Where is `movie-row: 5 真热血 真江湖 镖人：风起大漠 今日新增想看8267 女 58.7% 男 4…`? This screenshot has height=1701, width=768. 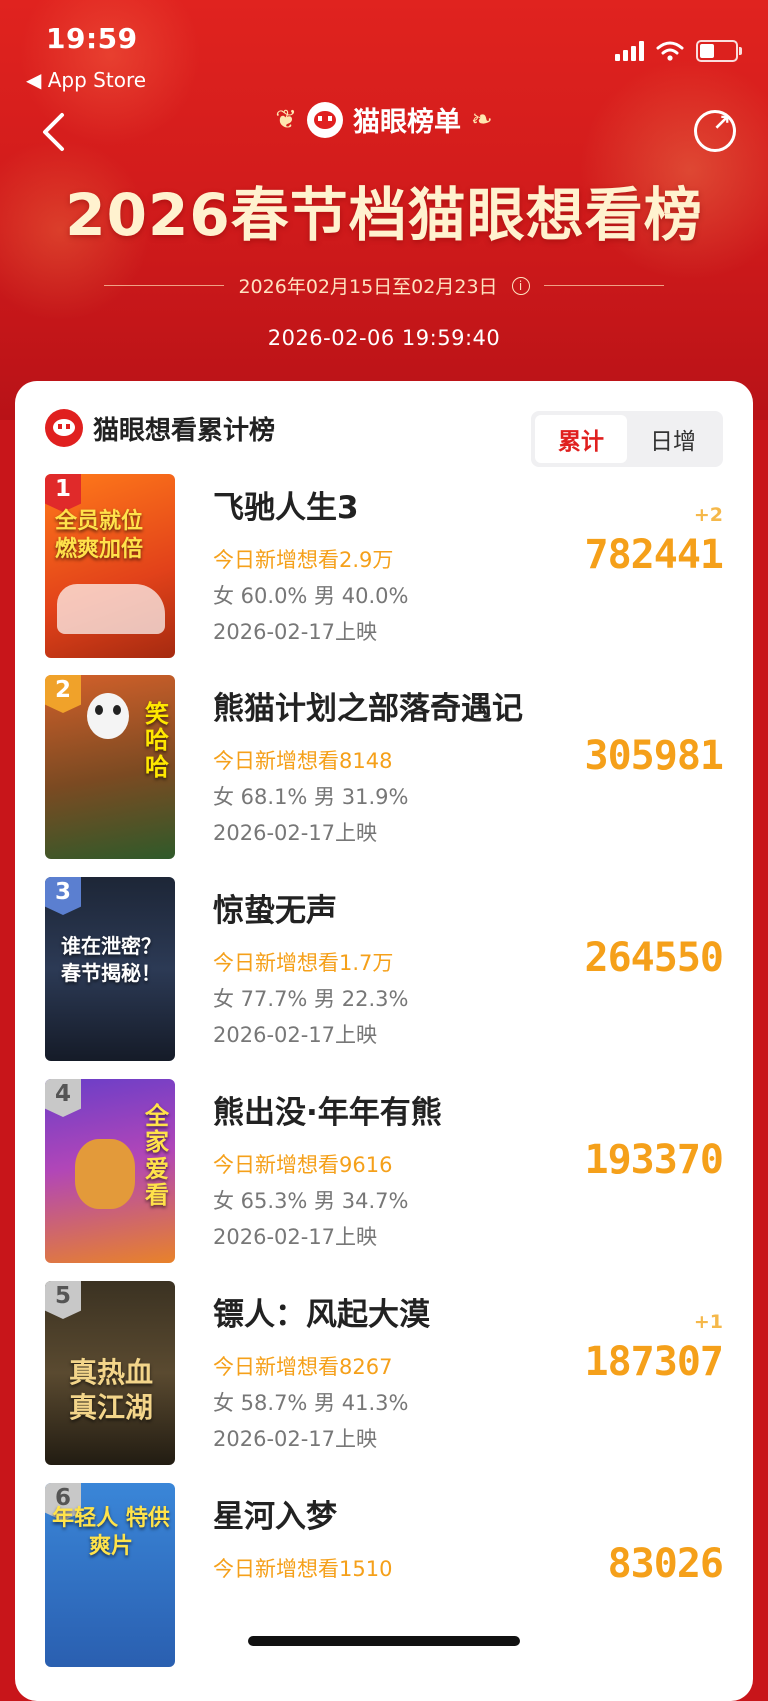
movie-row: 5 真热血 真江湖 镖人：风起大漠 今日新增想看8267 女 58.7% 男 4… is located at coordinates (384, 1373).